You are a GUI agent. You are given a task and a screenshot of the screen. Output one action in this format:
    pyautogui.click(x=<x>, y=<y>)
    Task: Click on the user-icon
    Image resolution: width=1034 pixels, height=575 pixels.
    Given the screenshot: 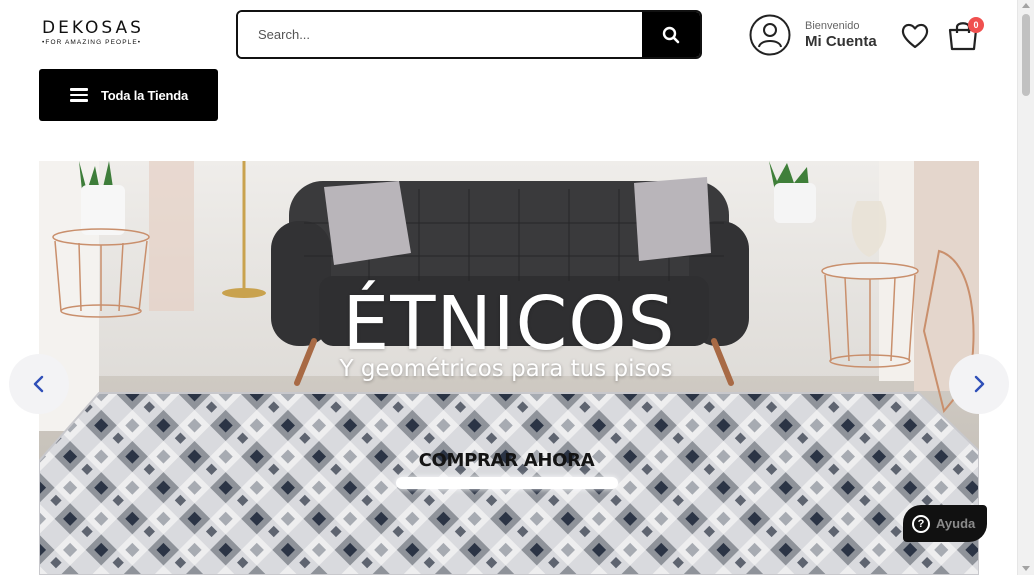 What is the action you would take?
    pyautogui.click(x=770, y=35)
    